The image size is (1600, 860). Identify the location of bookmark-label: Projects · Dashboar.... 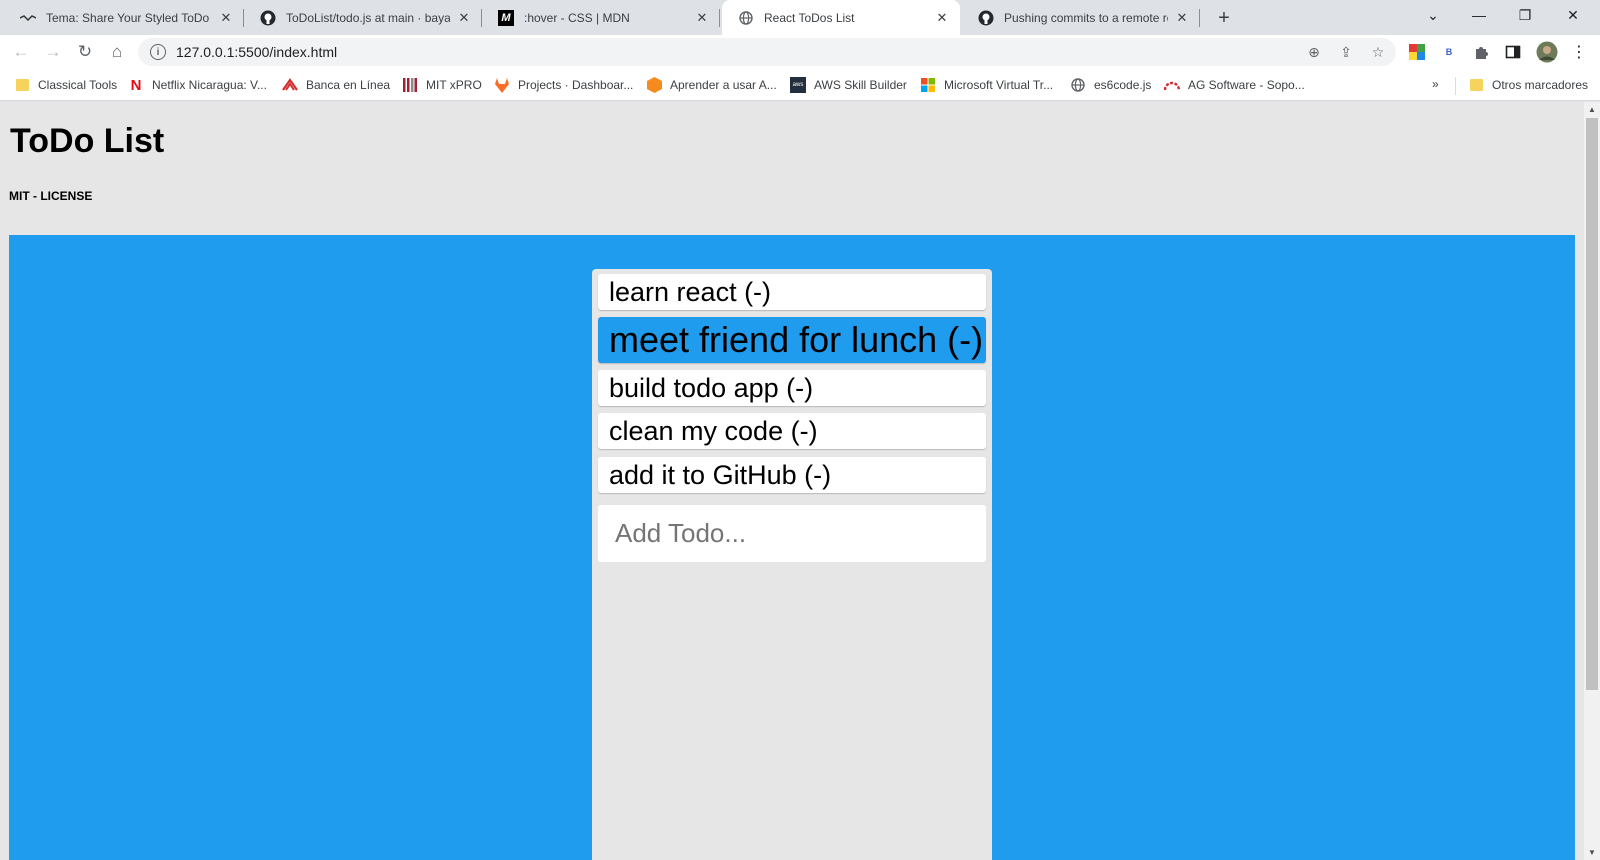
(576, 85).